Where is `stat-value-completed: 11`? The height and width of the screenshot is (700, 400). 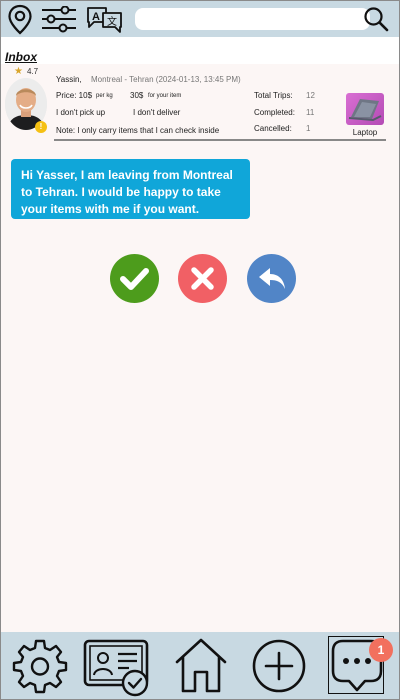 stat-value-completed: 11 is located at coordinates (310, 112).